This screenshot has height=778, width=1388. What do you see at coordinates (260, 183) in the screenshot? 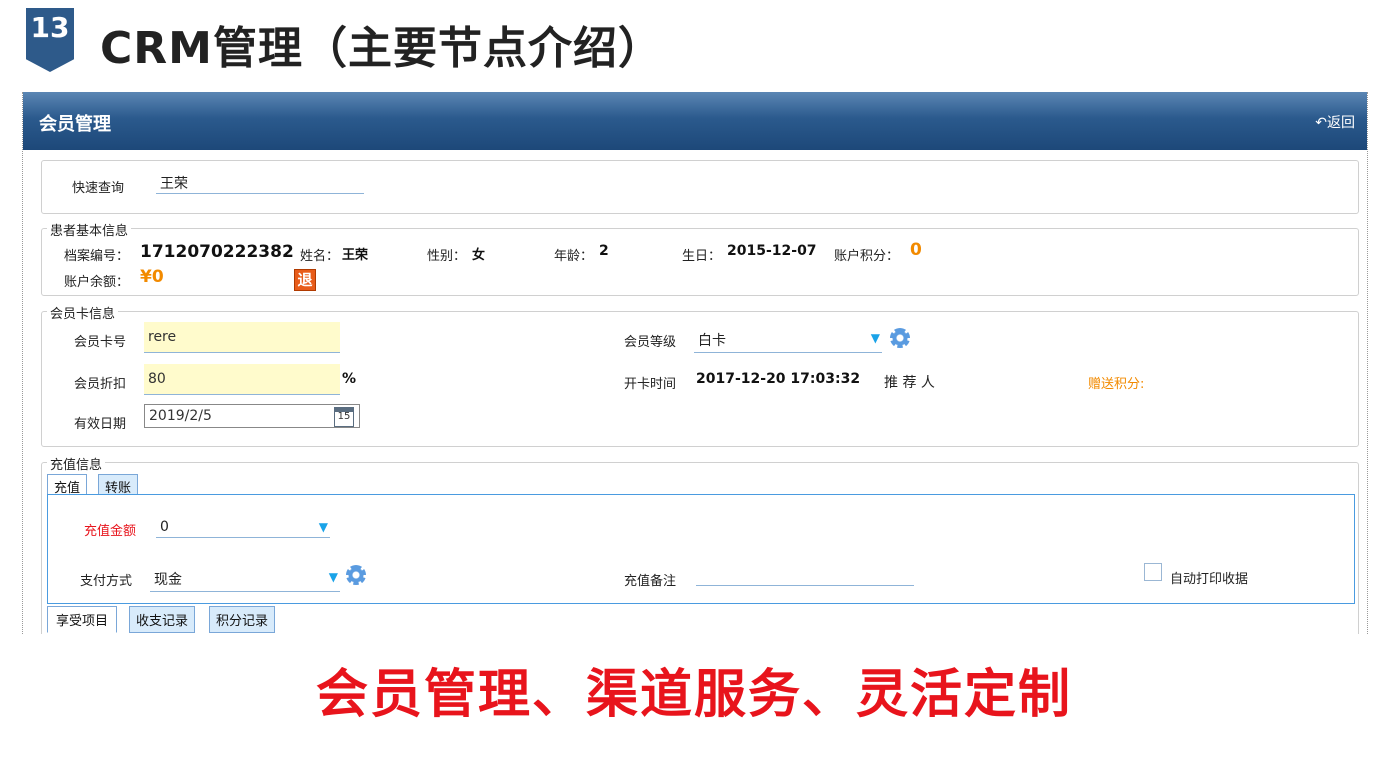
I see `quick-search-input` at bounding box center [260, 183].